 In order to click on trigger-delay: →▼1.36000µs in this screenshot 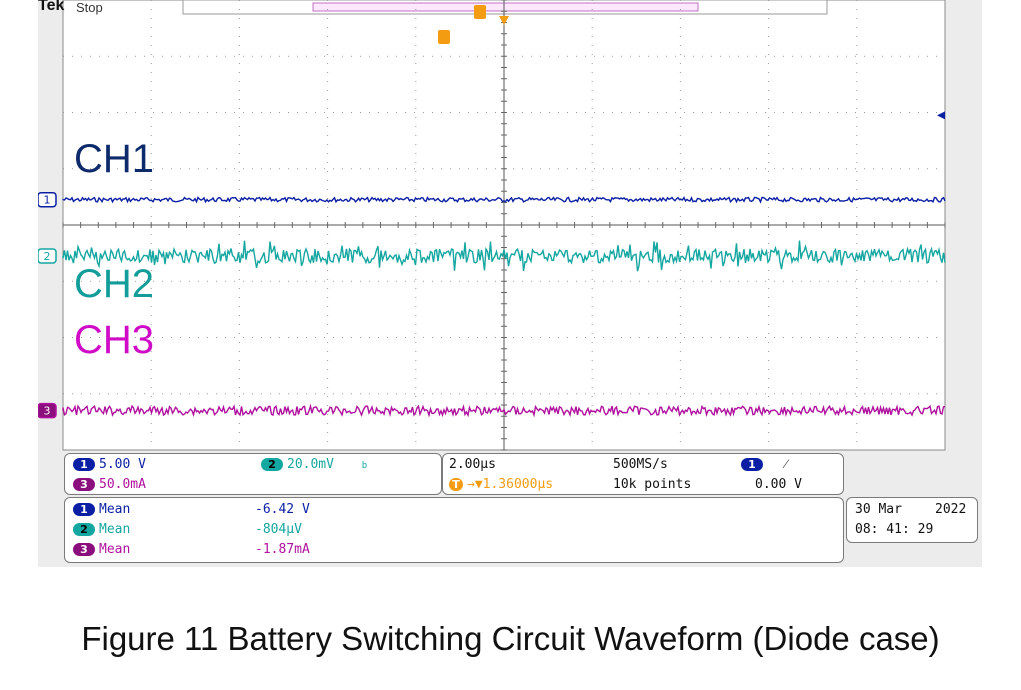, I will do `click(510, 484)`.